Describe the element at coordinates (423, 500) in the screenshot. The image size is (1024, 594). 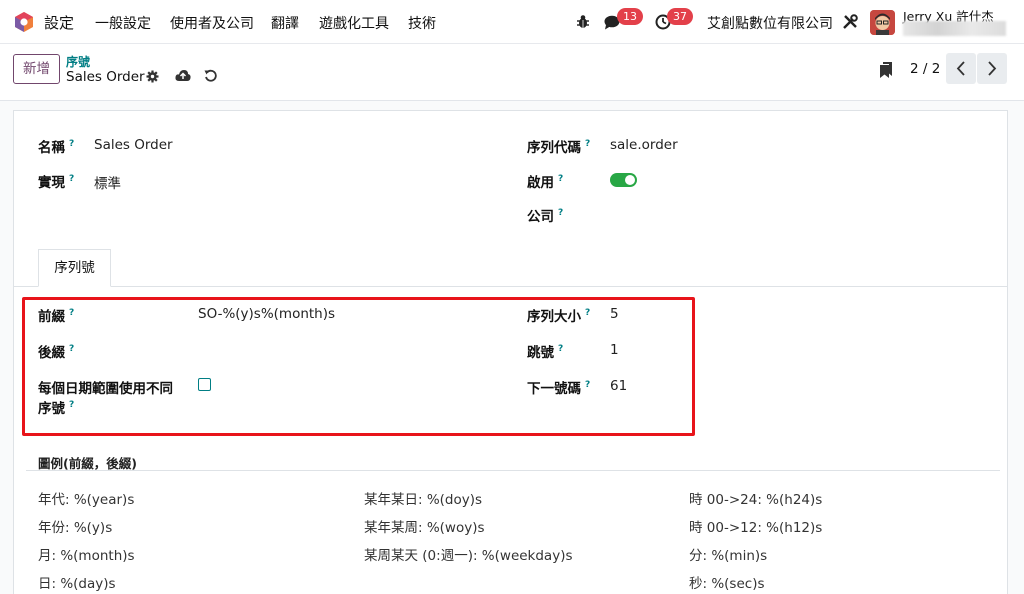
I see `legend-item: 某年某日: %(doy)s` at that location.